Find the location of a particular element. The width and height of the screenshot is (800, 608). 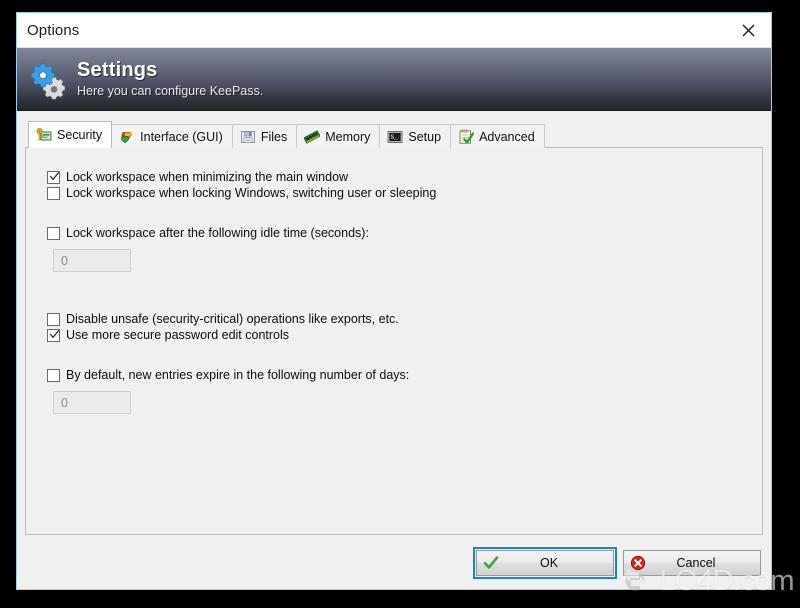

key-card-icon is located at coordinates (44, 135).